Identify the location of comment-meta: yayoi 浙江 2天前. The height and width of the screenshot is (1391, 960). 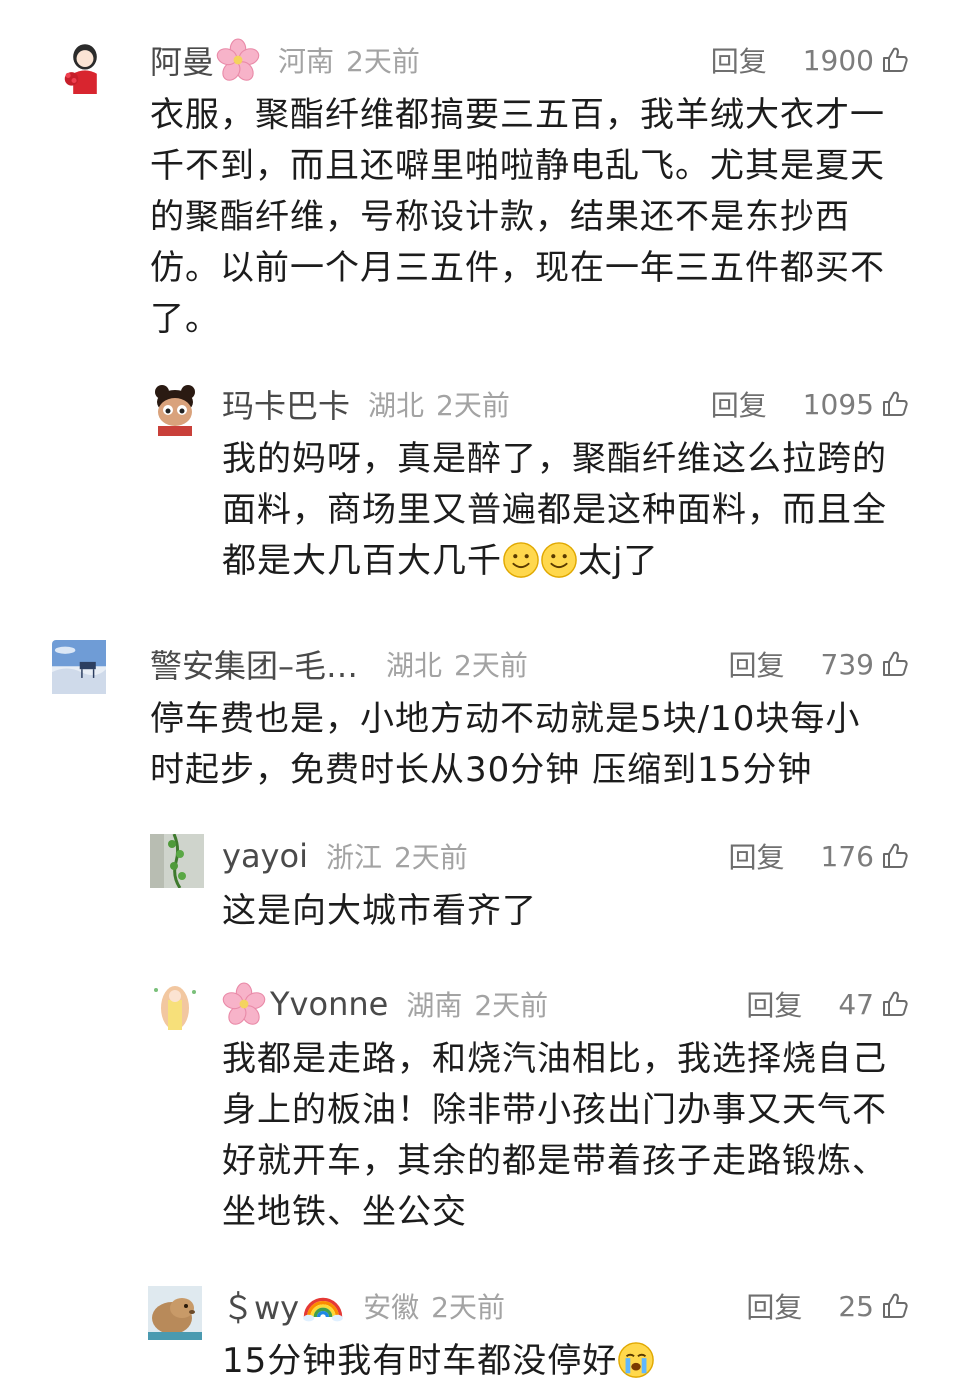
(345, 856).